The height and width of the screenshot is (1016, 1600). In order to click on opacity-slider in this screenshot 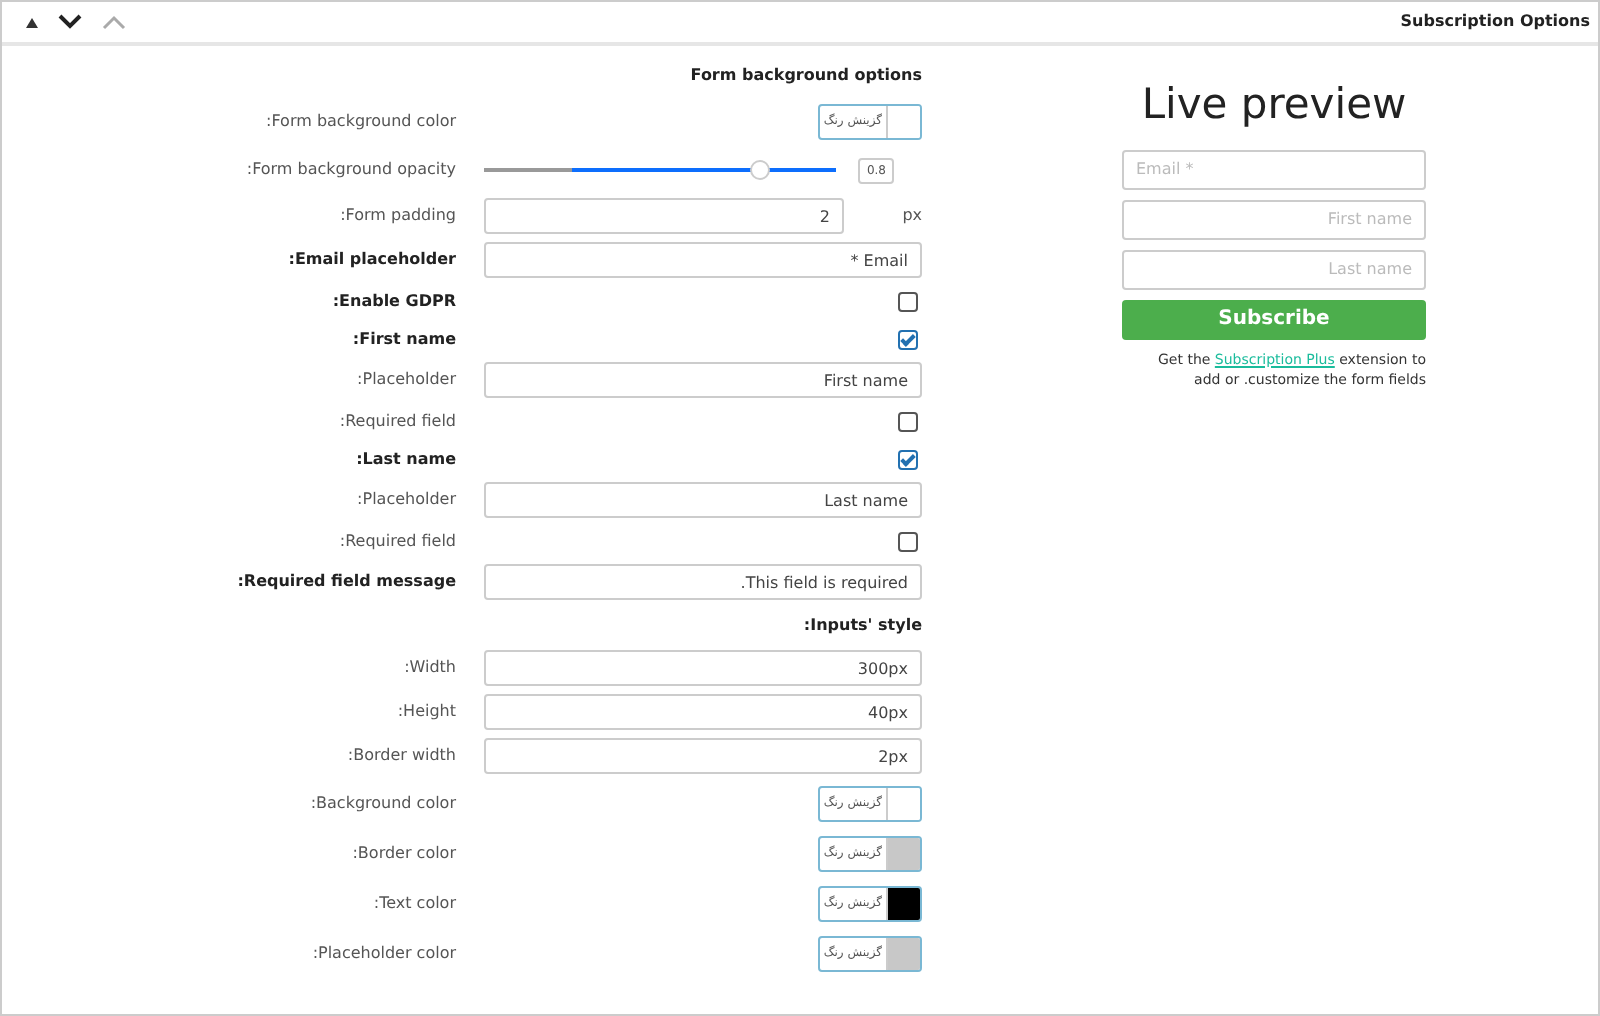, I will do `click(660, 170)`.